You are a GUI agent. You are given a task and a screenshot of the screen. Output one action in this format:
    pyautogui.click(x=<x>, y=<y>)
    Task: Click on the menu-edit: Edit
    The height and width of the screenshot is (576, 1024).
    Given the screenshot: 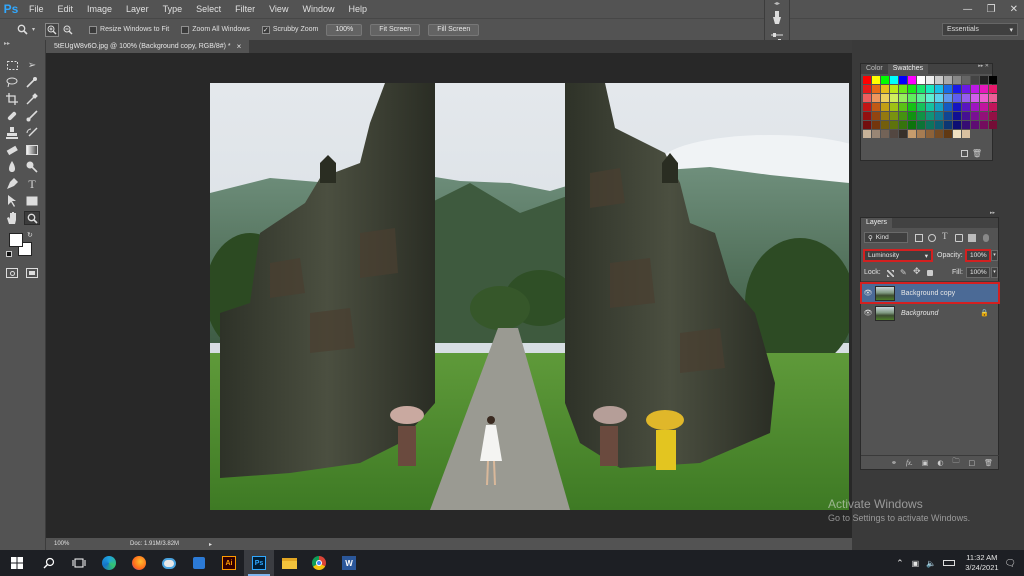 What is the action you would take?
    pyautogui.click(x=66, y=9)
    